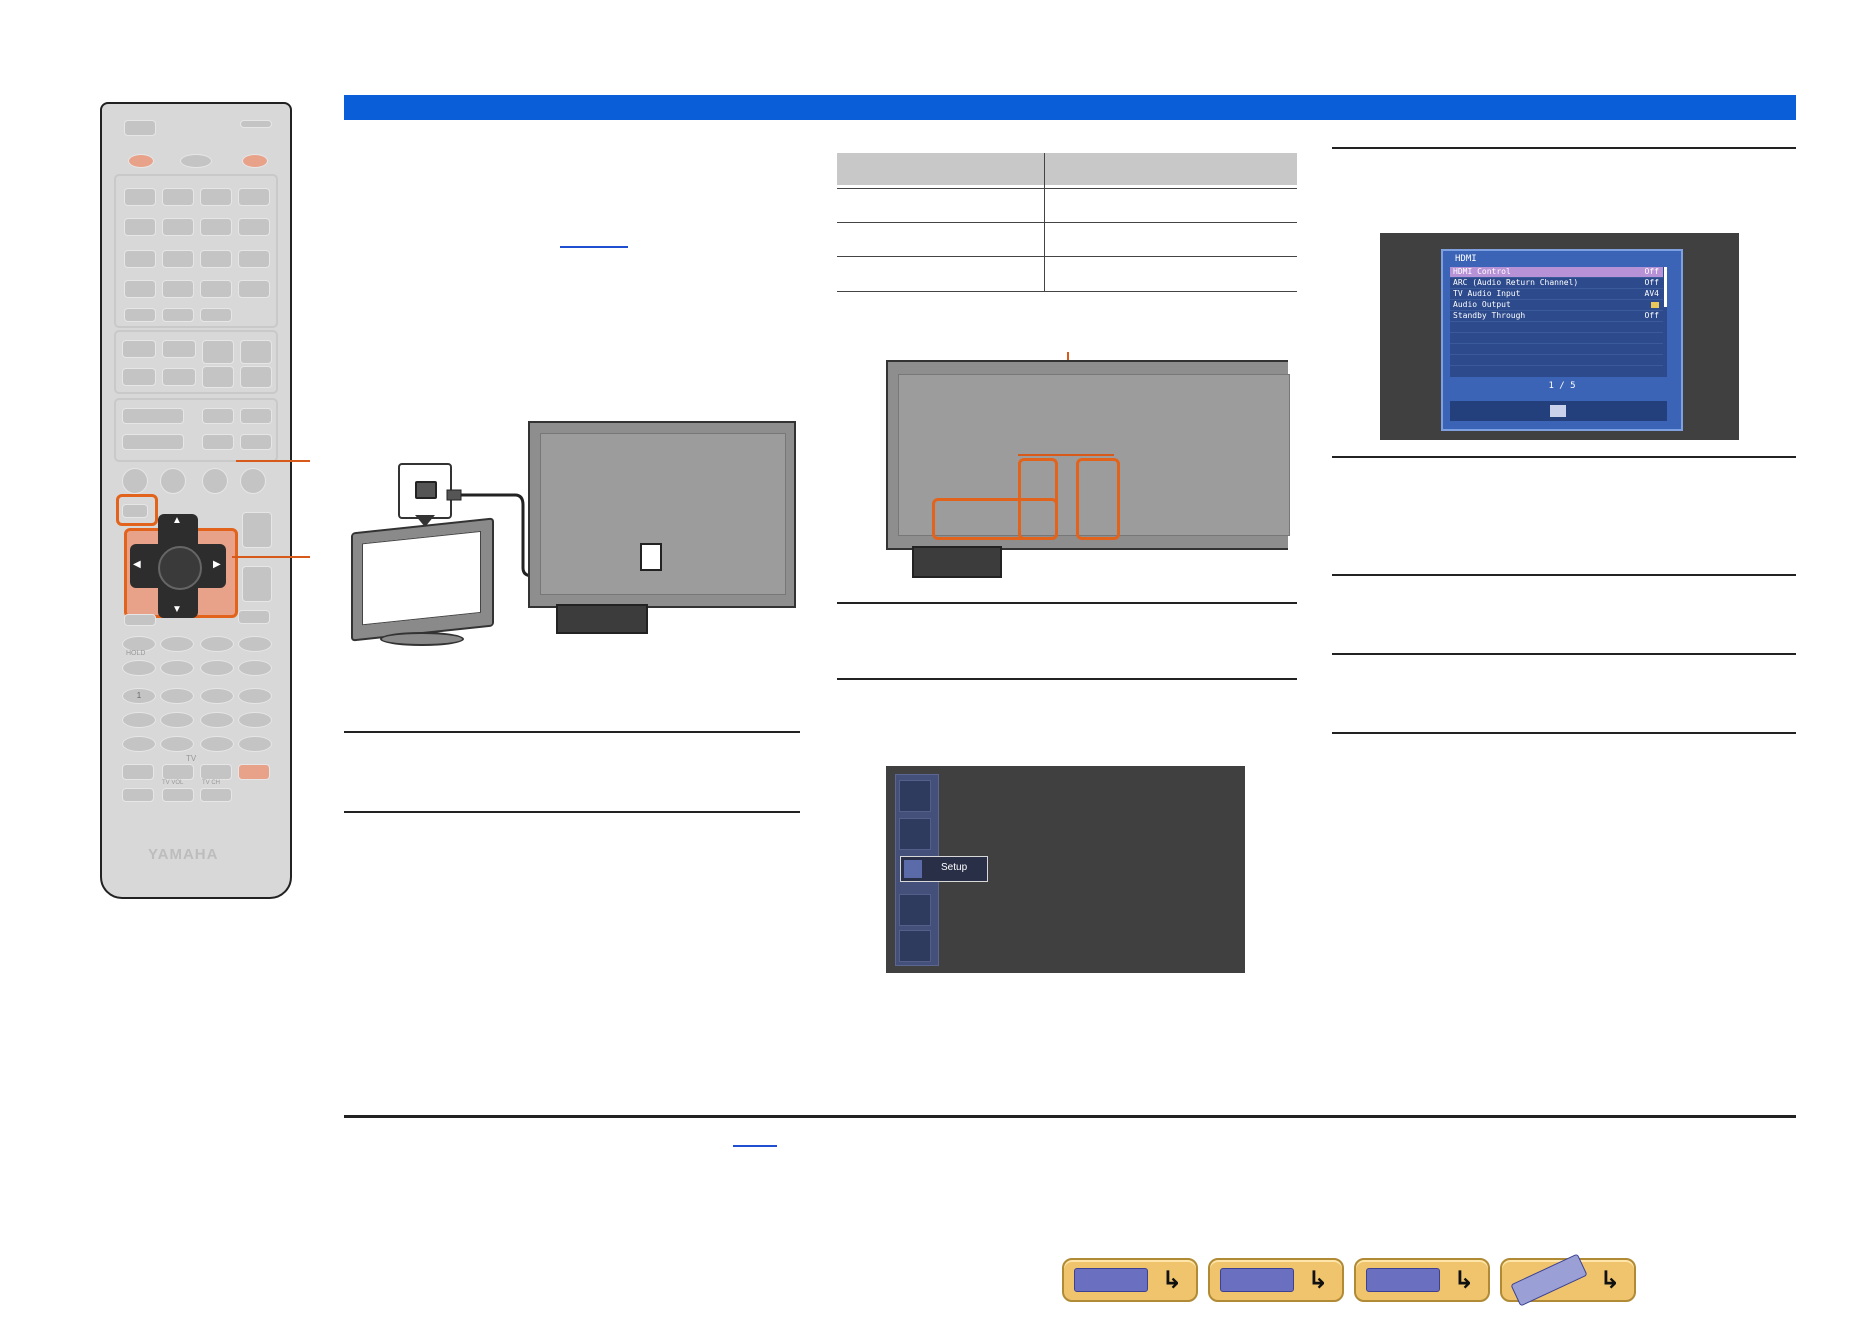 This screenshot has width=1872, height=1323. Describe the element at coordinates (1111, 1280) in the screenshot. I see `receiver-front-icon` at that location.